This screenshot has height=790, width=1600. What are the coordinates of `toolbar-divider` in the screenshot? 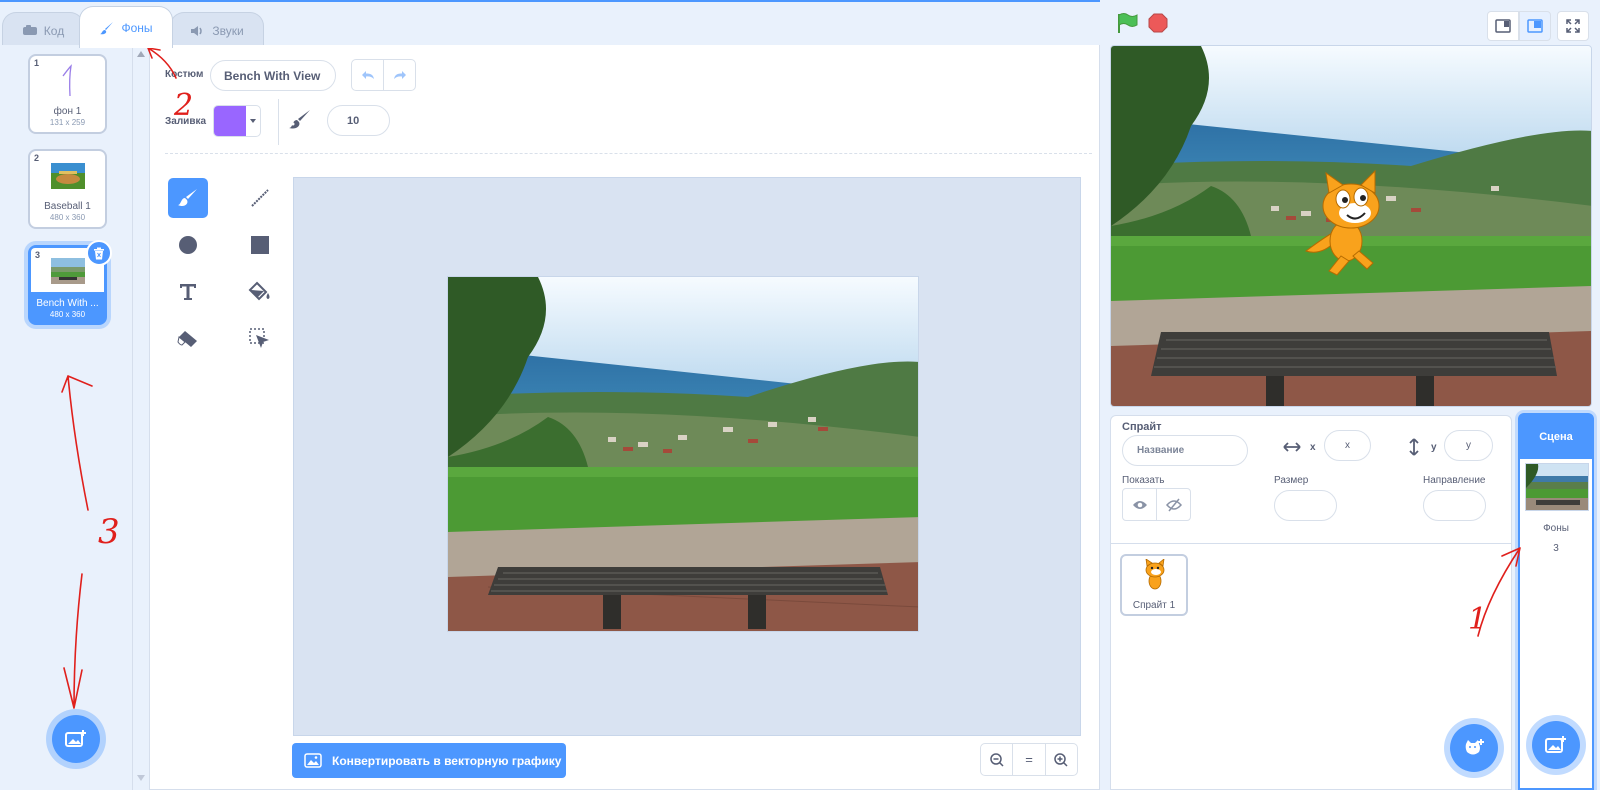 It's located at (278, 122).